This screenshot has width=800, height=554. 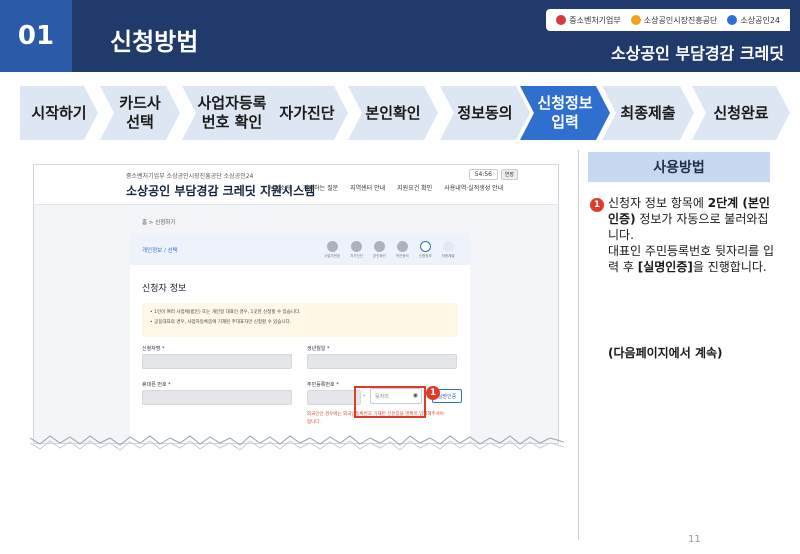 I want to click on nav-item: 지원요건 확인, so click(x=414, y=187).